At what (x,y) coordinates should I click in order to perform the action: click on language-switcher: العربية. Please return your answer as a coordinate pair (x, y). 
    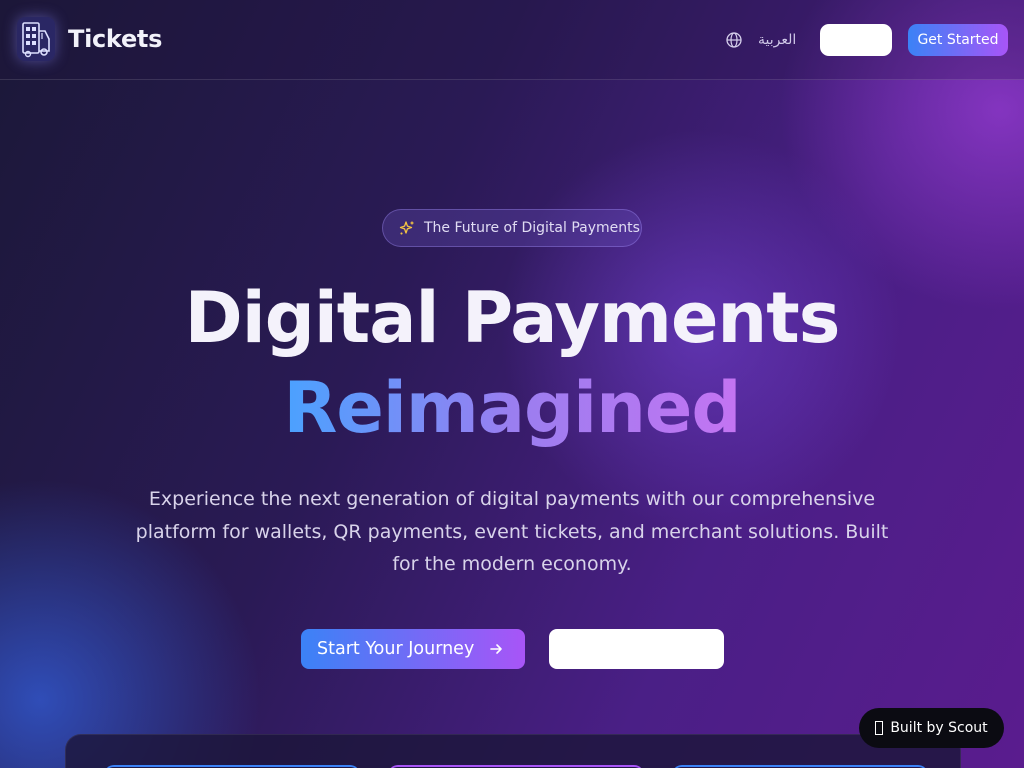
    Looking at the image, I should click on (760, 40).